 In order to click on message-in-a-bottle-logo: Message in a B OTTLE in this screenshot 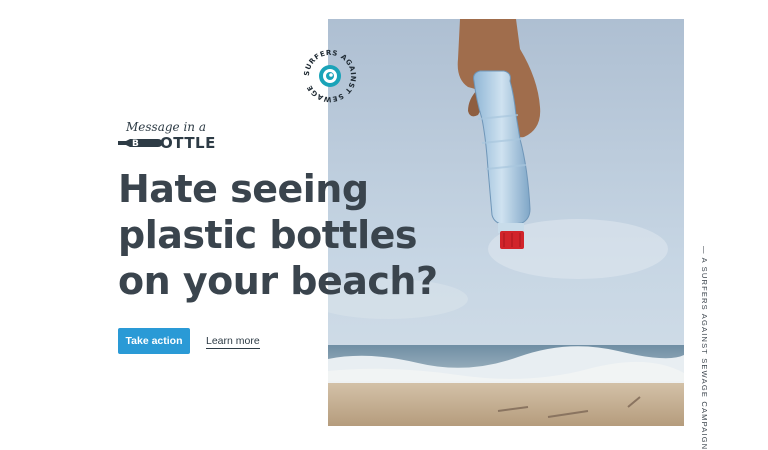, I will do `click(173, 137)`.